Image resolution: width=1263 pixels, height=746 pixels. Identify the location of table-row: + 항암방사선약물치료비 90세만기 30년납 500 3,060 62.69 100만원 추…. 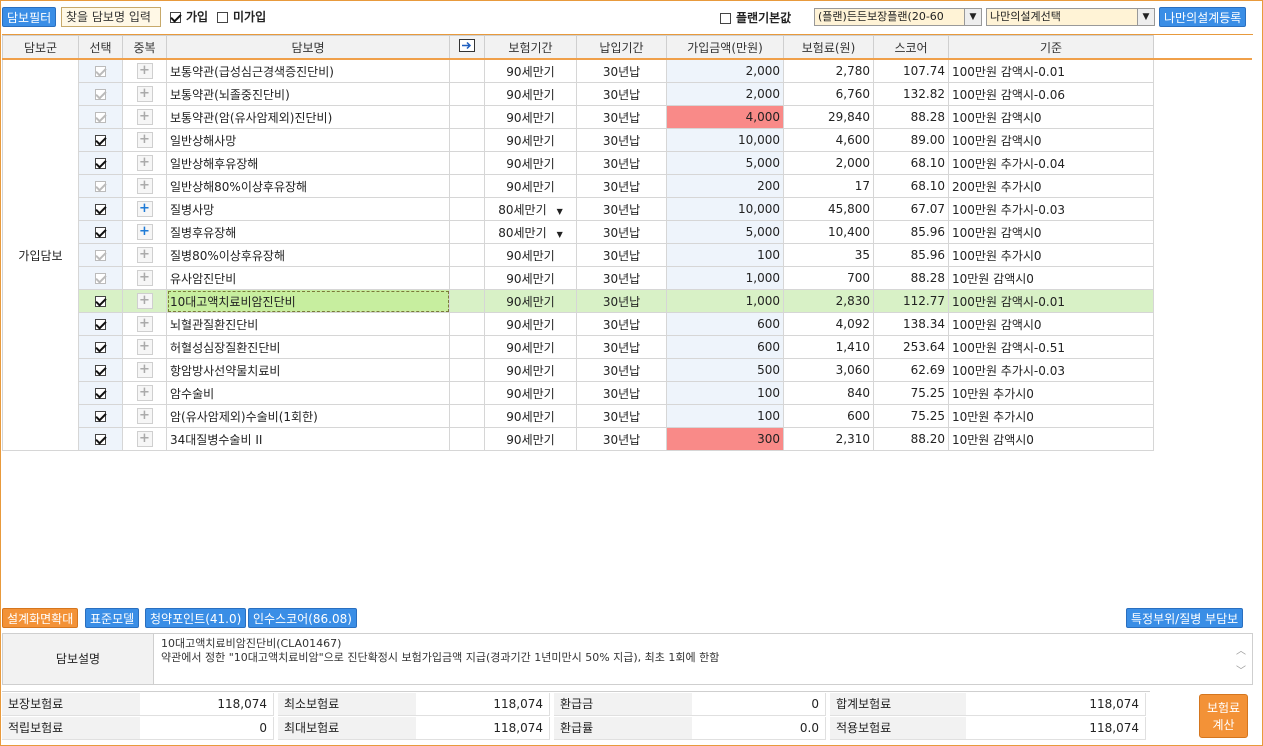
(627, 370).